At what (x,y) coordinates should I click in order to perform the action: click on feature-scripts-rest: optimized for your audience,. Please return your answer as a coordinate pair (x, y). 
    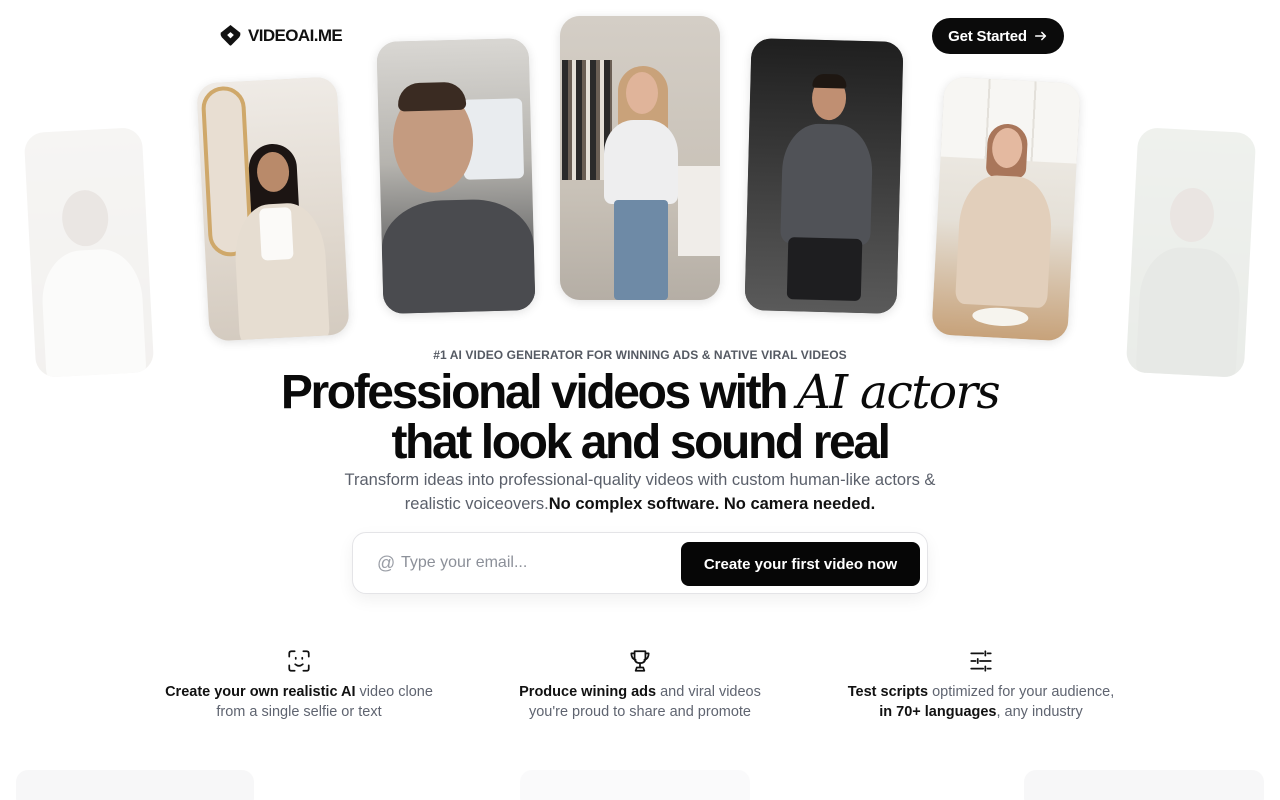
    Looking at the image, I should click on (1021, 692).